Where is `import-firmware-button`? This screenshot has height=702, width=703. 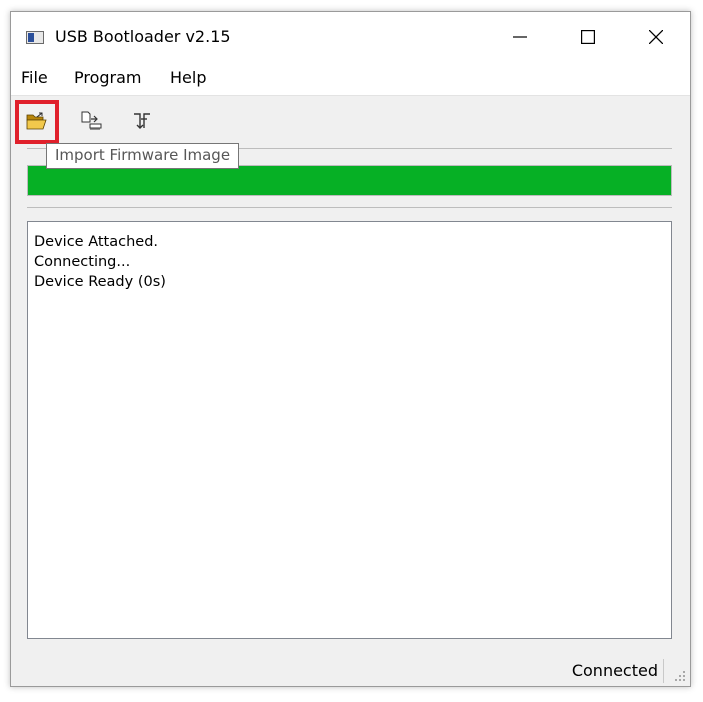 import-firmware-button is located at coordinates (37, 122).